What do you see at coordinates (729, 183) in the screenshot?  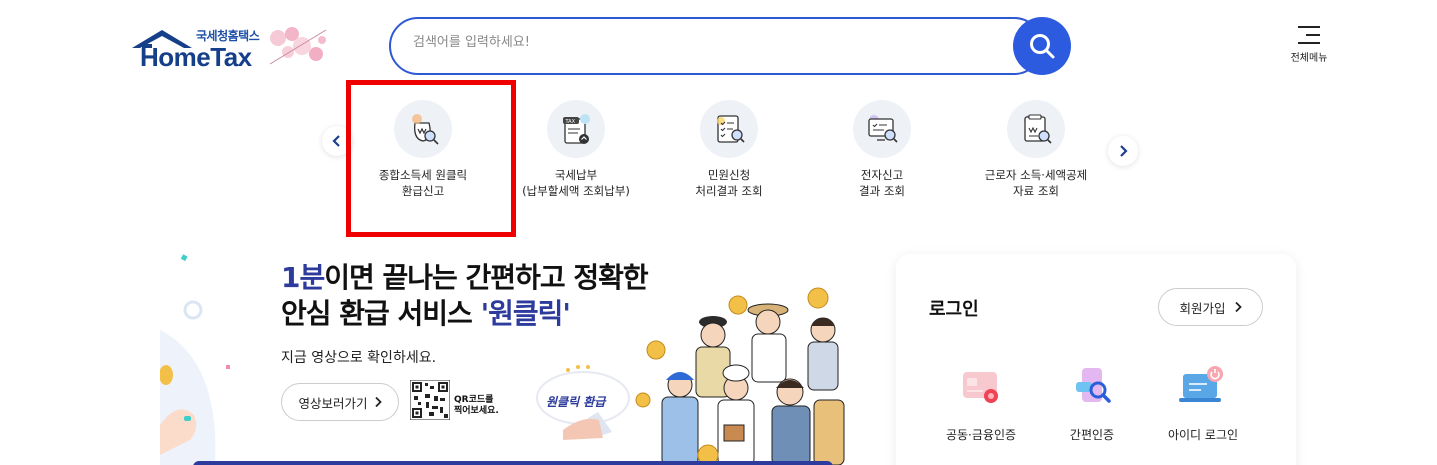 I see `quick-item-label: 민원신청 처리결과 조회` at bounding box center [729, 183].